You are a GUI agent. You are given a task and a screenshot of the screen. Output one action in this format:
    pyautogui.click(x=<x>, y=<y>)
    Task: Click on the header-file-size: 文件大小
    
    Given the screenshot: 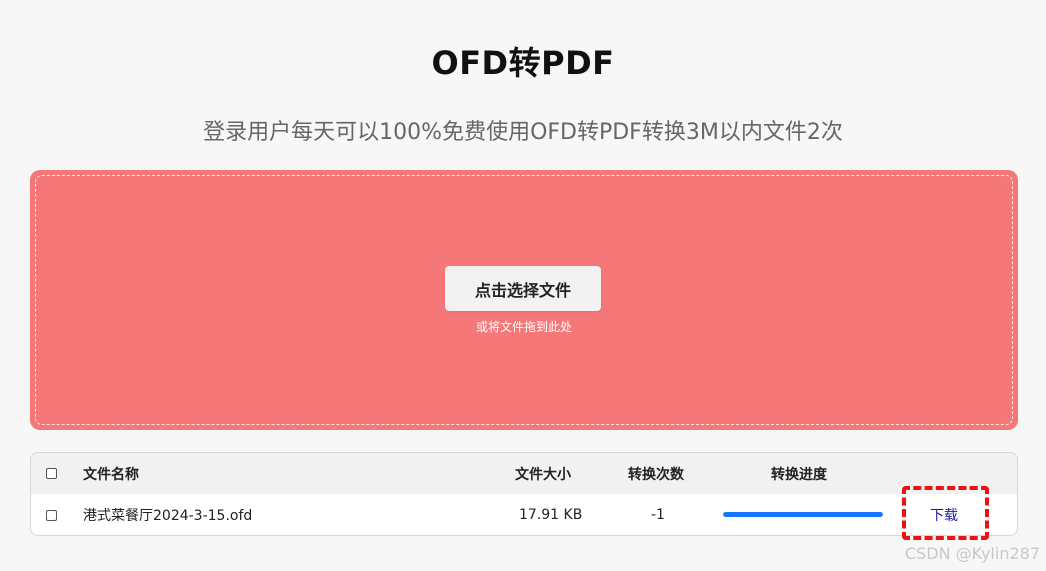 What is the action you would take?
    pyautogui.click(x=543, y=474)
    